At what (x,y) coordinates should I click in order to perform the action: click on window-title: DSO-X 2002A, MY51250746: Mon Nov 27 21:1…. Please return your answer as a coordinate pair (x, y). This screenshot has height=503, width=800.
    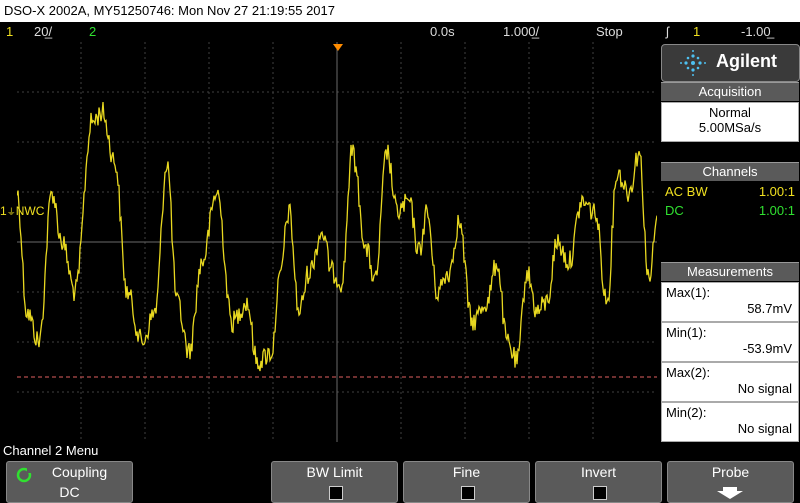
    Looking at the image, I should click on (169, 10).